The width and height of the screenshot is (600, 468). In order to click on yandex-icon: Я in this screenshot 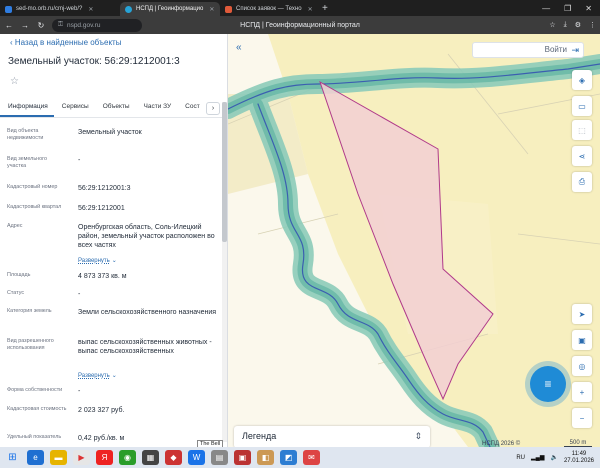, I will do `click(104, 457)`.